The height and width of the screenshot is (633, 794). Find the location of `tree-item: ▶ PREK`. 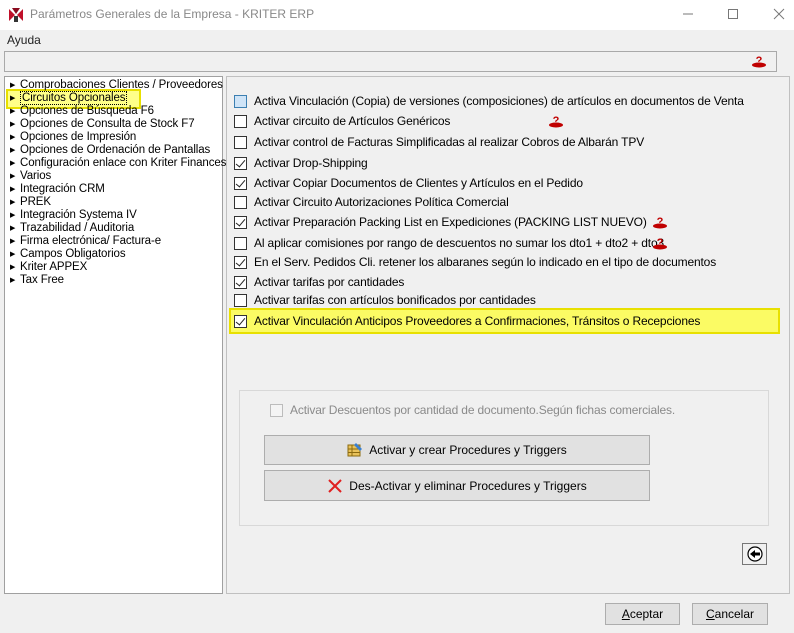

tree-item: ▶ PREK is located at coordinates (30, 202).